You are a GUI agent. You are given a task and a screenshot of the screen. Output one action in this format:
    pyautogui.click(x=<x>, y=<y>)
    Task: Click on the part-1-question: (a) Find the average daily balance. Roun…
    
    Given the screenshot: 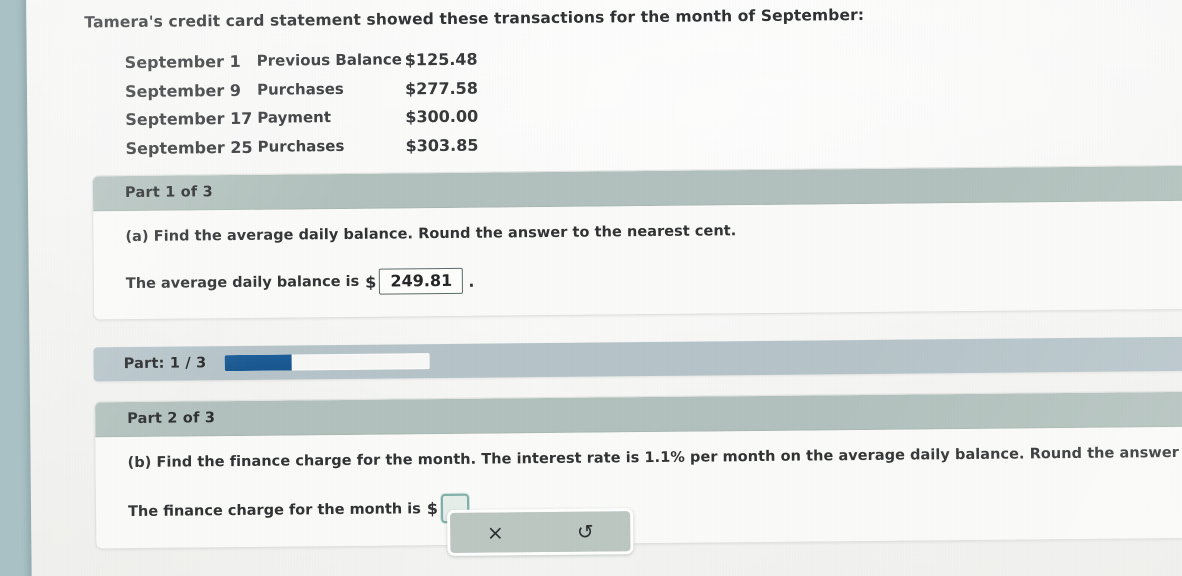 What is the action you would take?
    pyautogui.click(x=431, y=234)
    